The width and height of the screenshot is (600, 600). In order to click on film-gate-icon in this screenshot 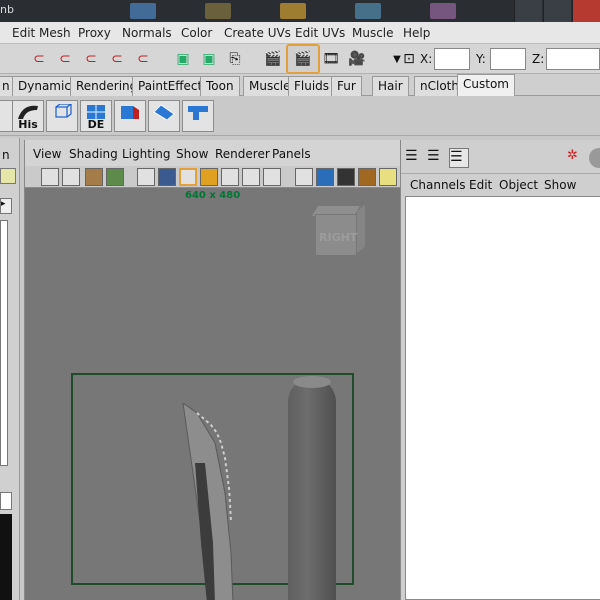, I will do `click(167, 177)`.